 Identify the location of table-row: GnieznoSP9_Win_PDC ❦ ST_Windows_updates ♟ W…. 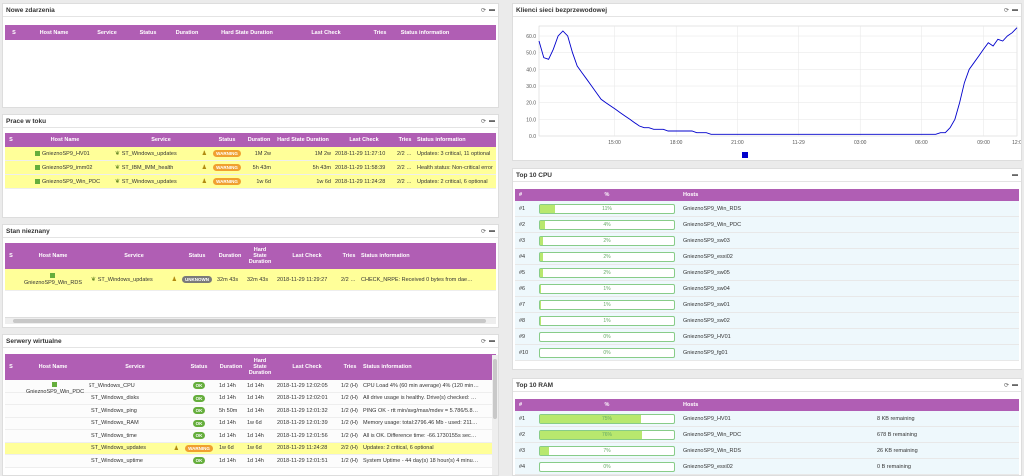
(250, 182).